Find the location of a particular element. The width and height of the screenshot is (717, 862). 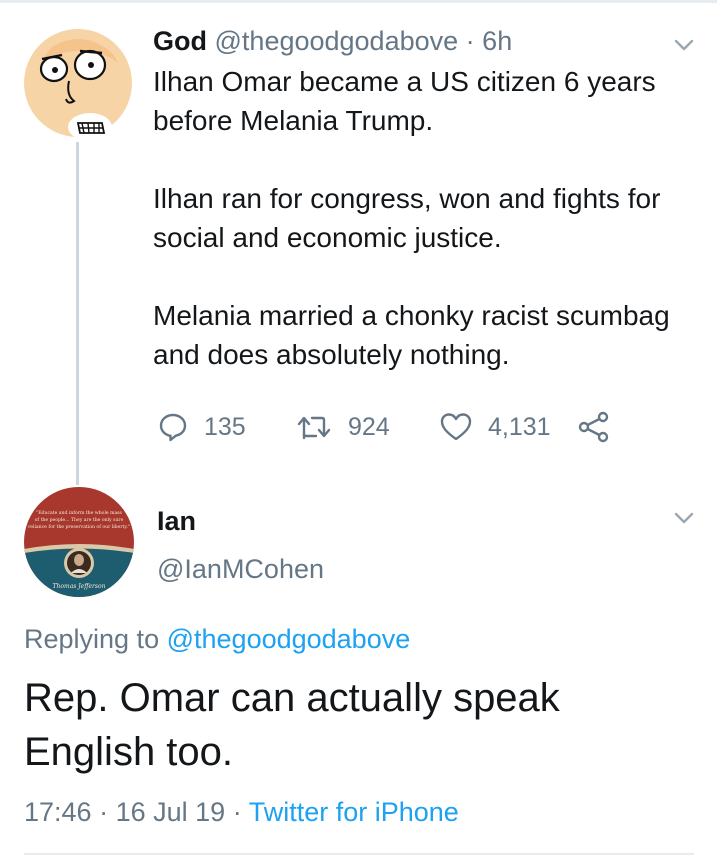

reply-button: 135 is located at coordinates (202, 427).